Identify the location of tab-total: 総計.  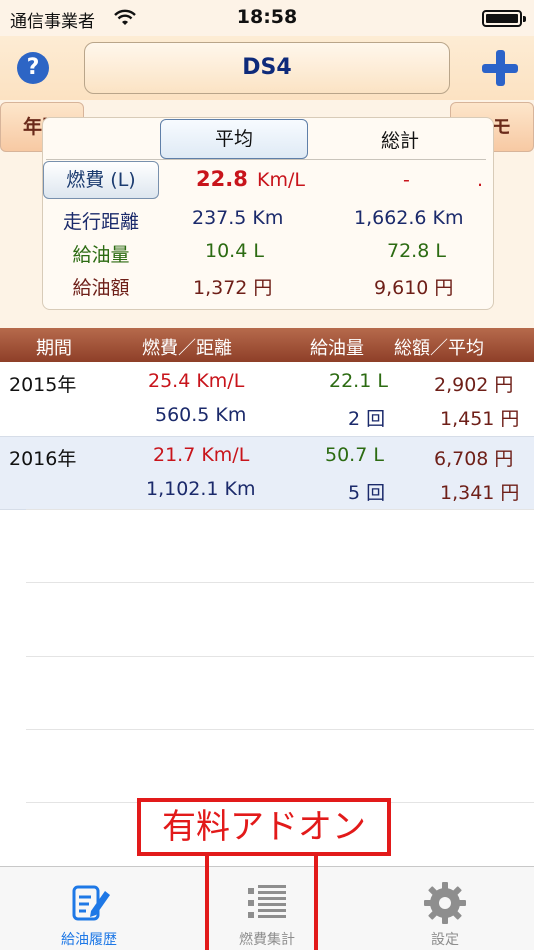
(400, 139).